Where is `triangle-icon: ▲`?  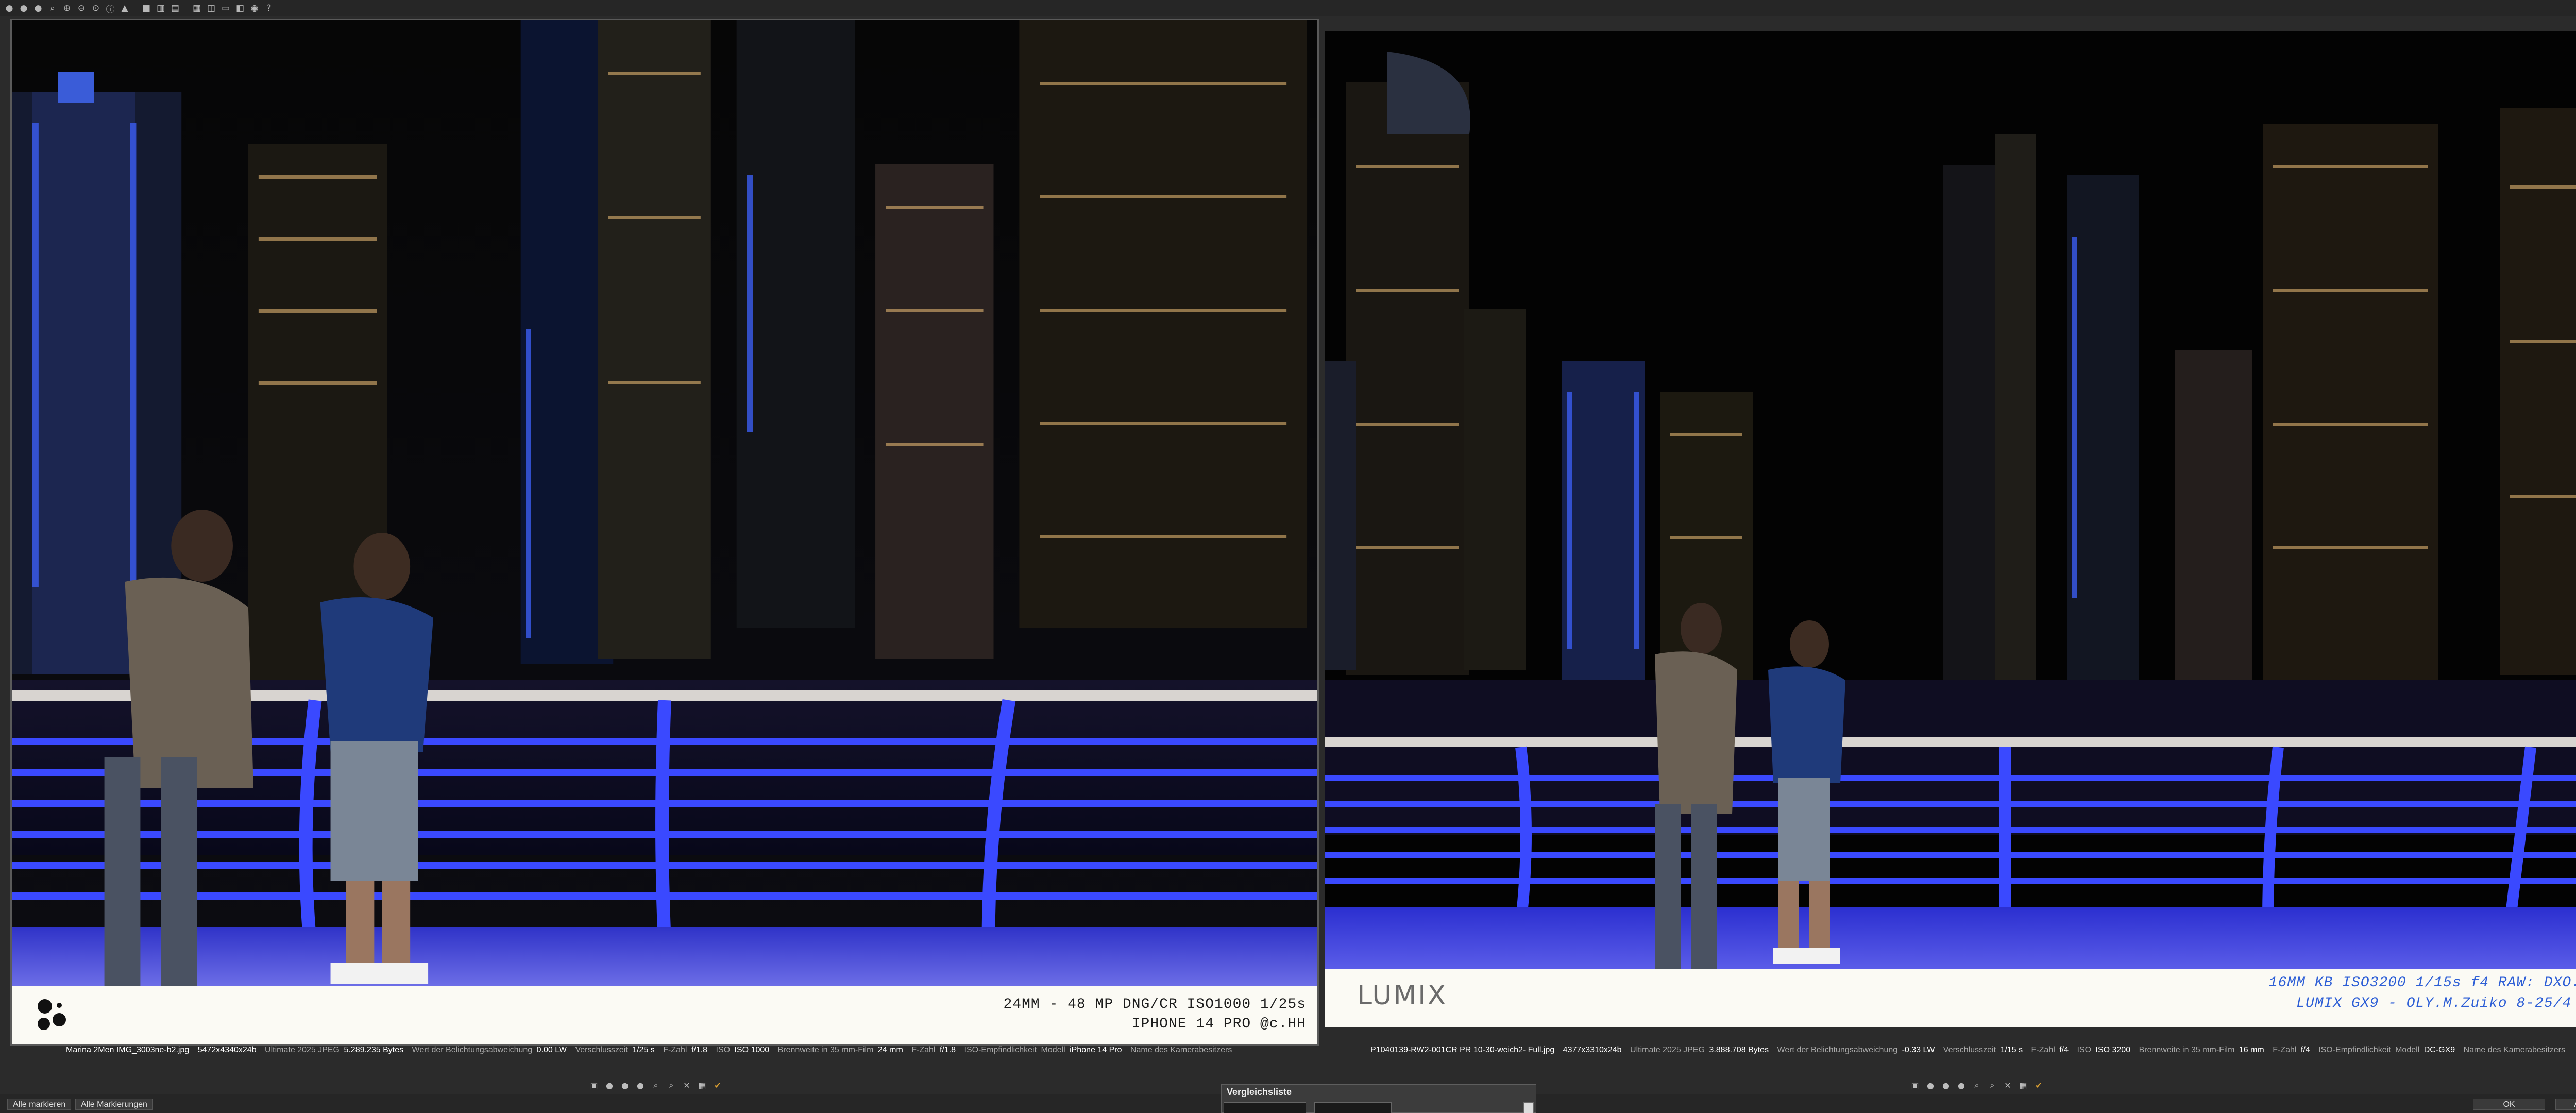
triangle-icon: ▲ is located at coordinates (124, 8).